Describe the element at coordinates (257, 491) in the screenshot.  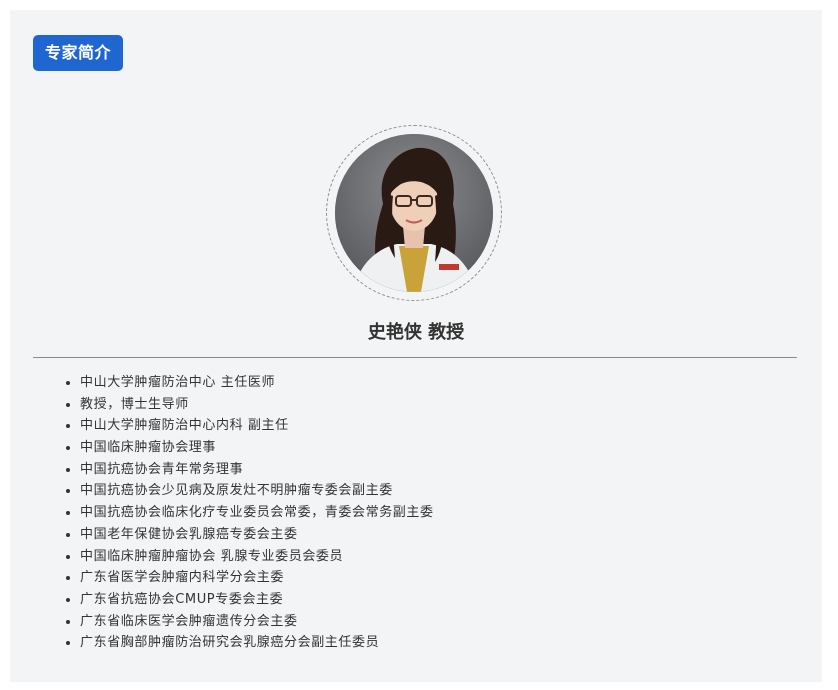
I see `list-item: 中国抗癌协会少见病及原发灶不明肿瘤专委会副主委` at that location.